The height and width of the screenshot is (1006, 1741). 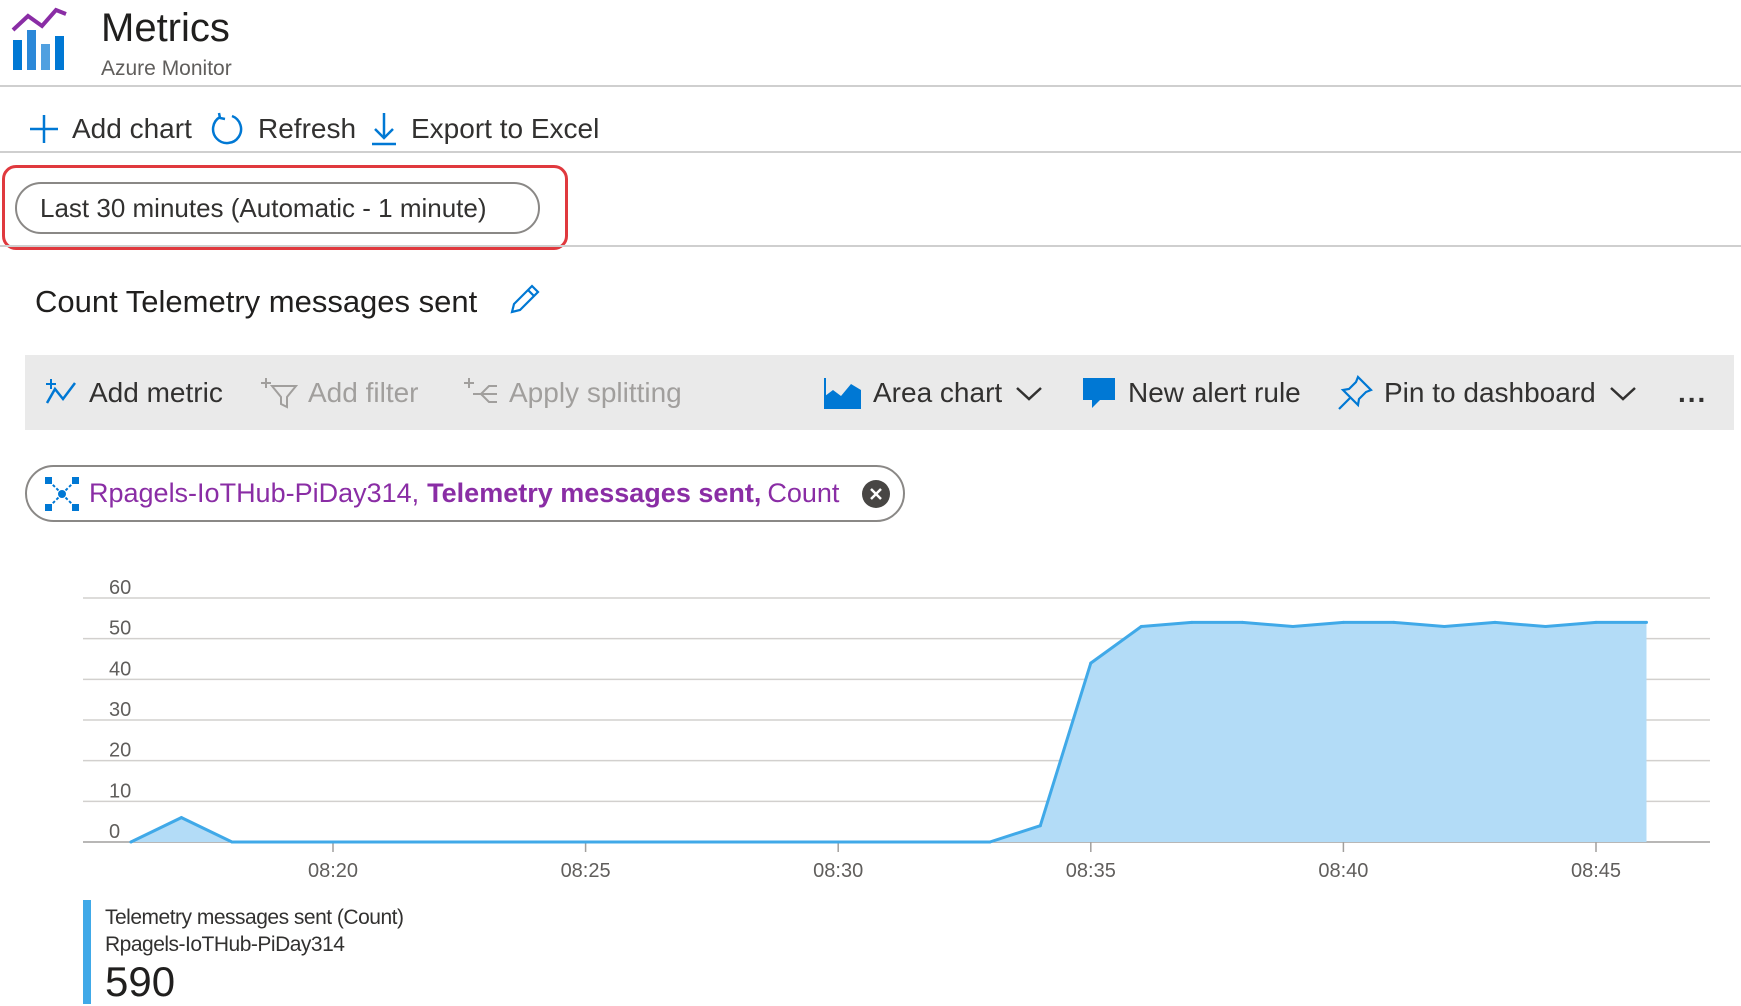 What do you see at coordinates (120, 791) in the screenshot?
I see `y-tick-label: 10` at bounding box center [120, 791].